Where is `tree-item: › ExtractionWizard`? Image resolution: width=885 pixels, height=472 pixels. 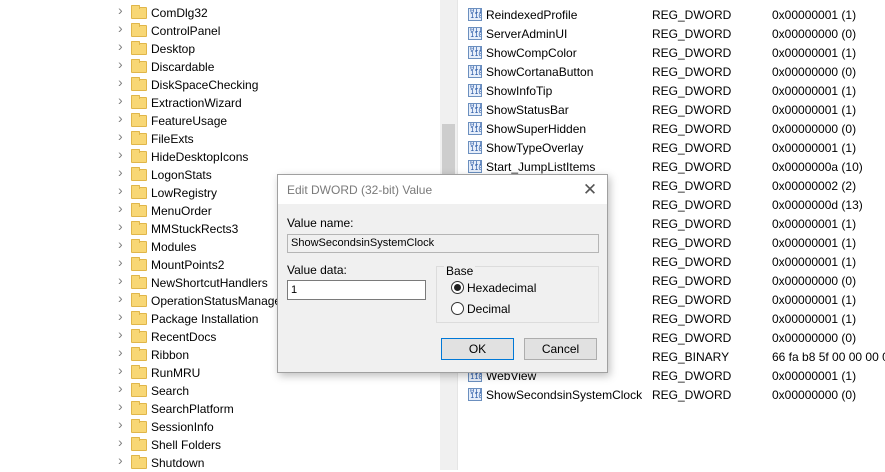
tree-item: › ExtractionWizard is located at coordinates (220, 102).